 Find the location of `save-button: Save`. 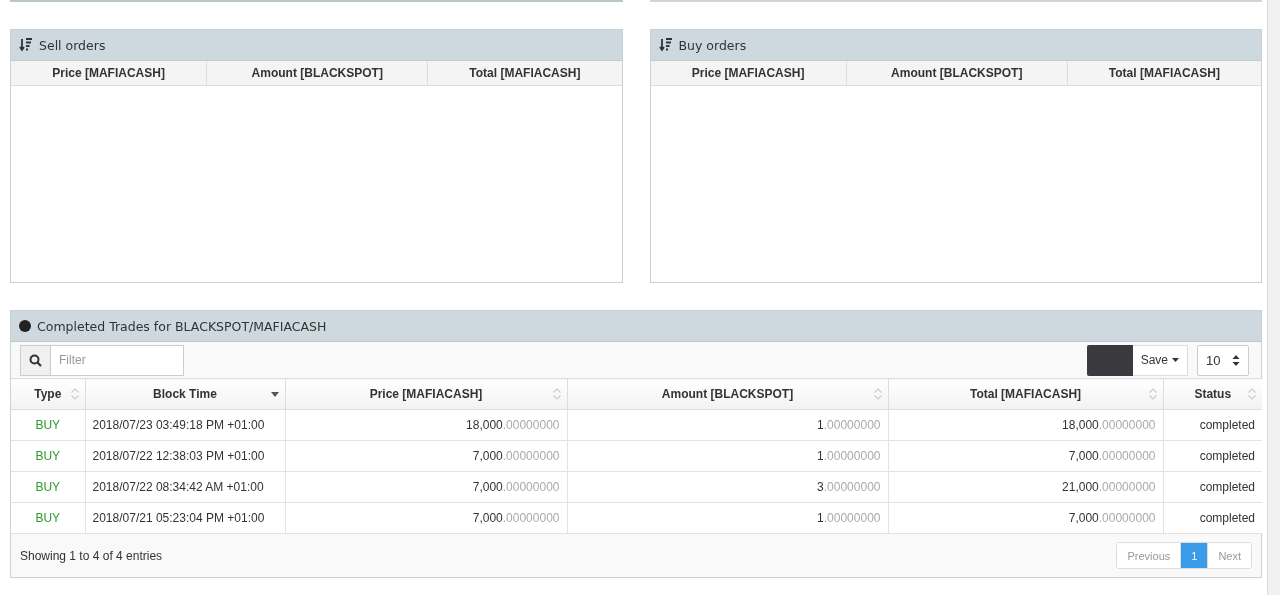

save-button: Save is located at coordinates (1160, 360).